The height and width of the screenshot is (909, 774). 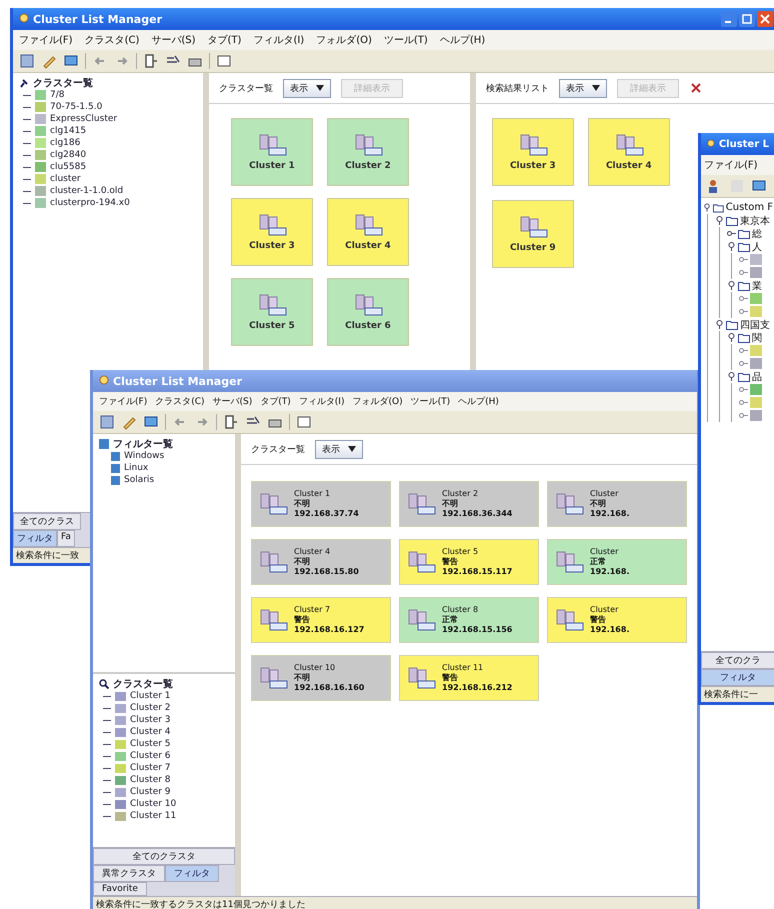 What do you see at coordinates (47, 521) in the screenshot?
I see `tab: 全てのクラス` at bounding box center [47, 521].